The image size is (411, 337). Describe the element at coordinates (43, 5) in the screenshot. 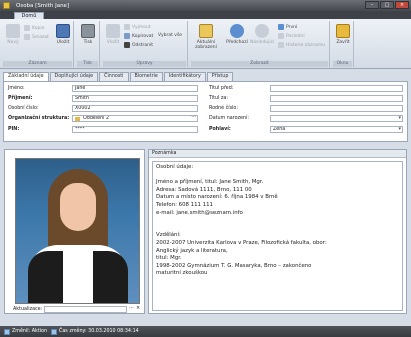

I see `window-title: Osoba [Smith Jane]` at that location.